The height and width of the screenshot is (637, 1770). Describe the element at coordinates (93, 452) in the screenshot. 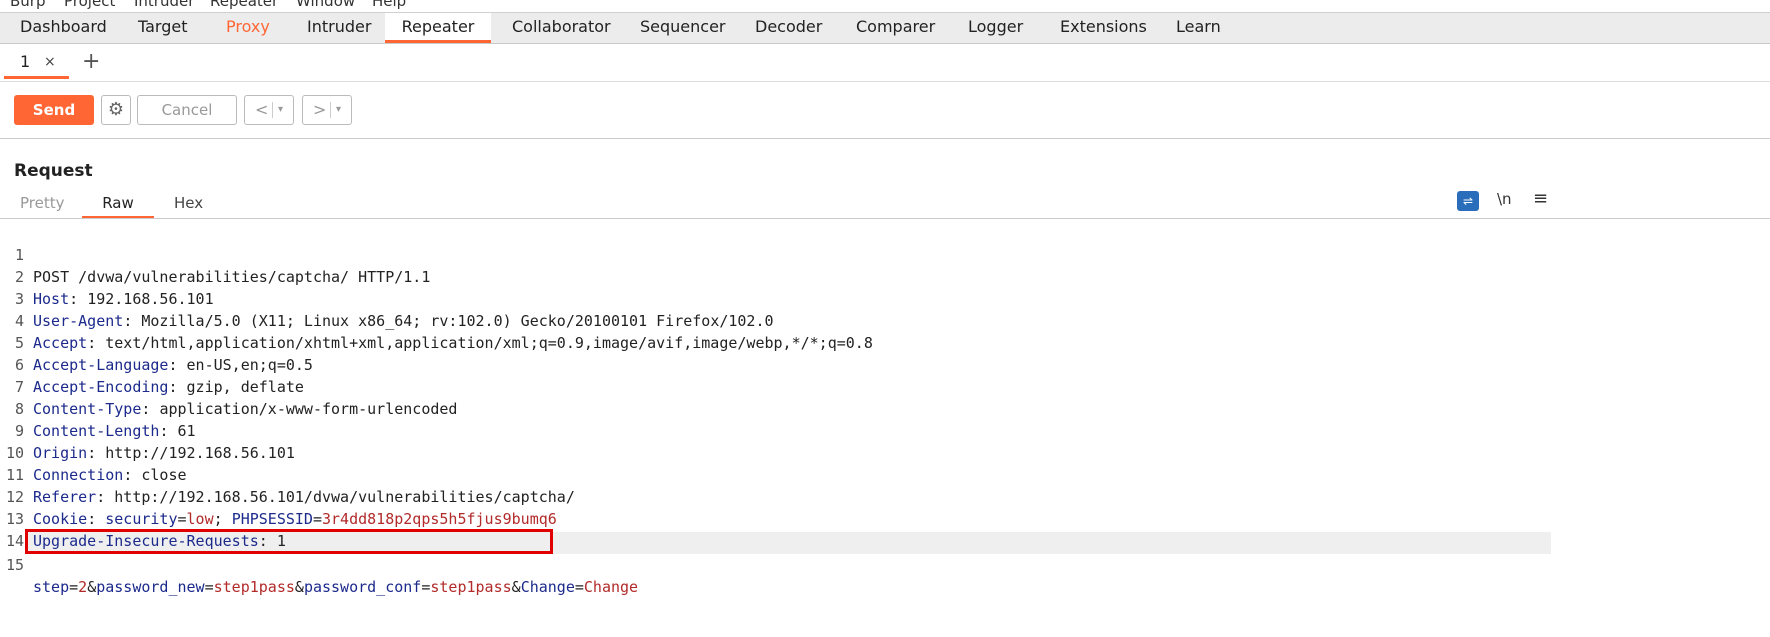

I see `editor-line: 10 Connection: close` at that location.